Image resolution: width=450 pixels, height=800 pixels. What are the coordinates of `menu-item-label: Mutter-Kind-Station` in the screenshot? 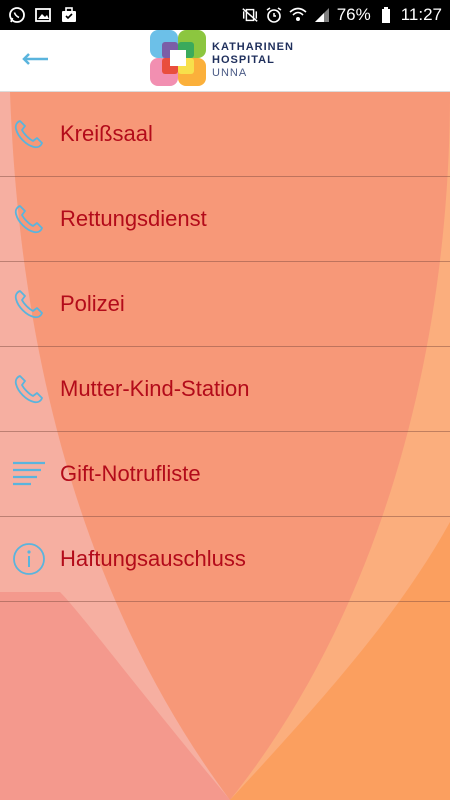 It's located at (155, 388).